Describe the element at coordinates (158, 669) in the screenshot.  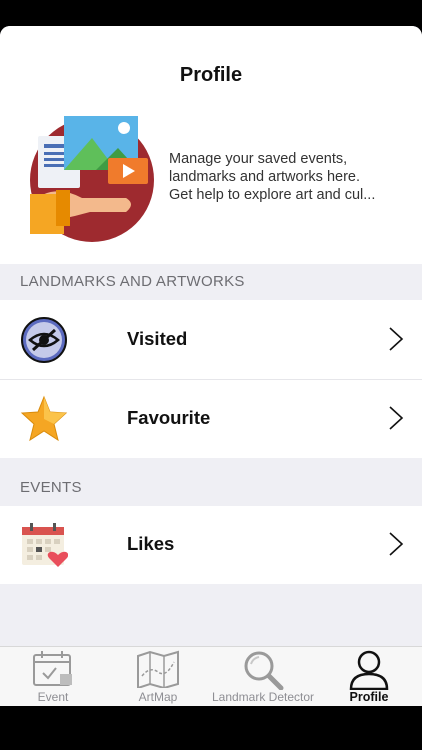
I see `map-icon` at that location.